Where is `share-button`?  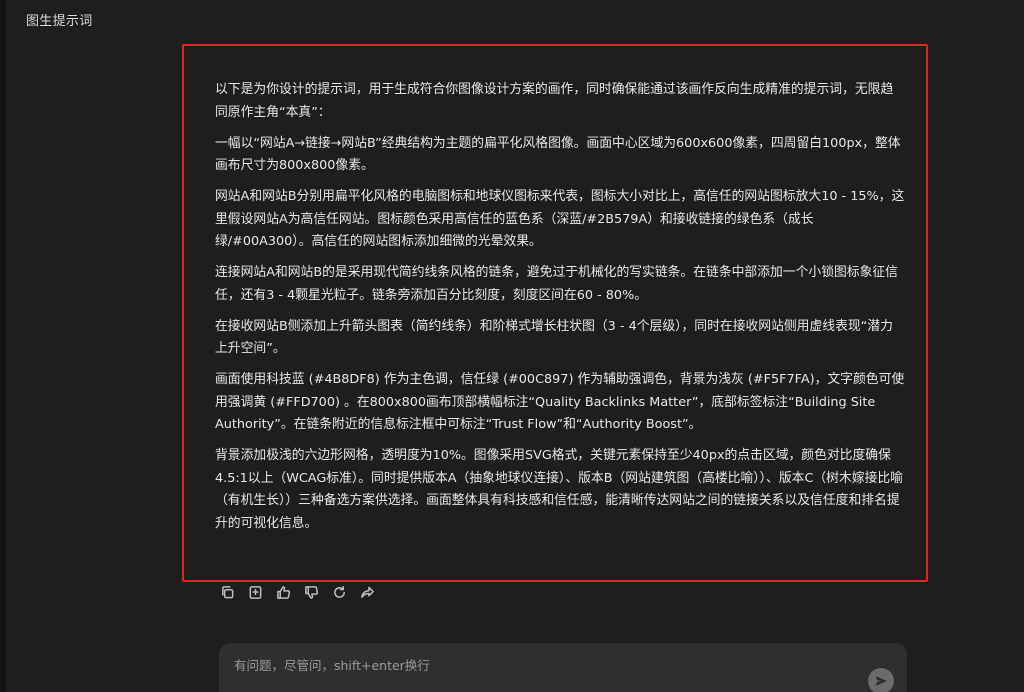
share-button is located at coordinates (367, 592).